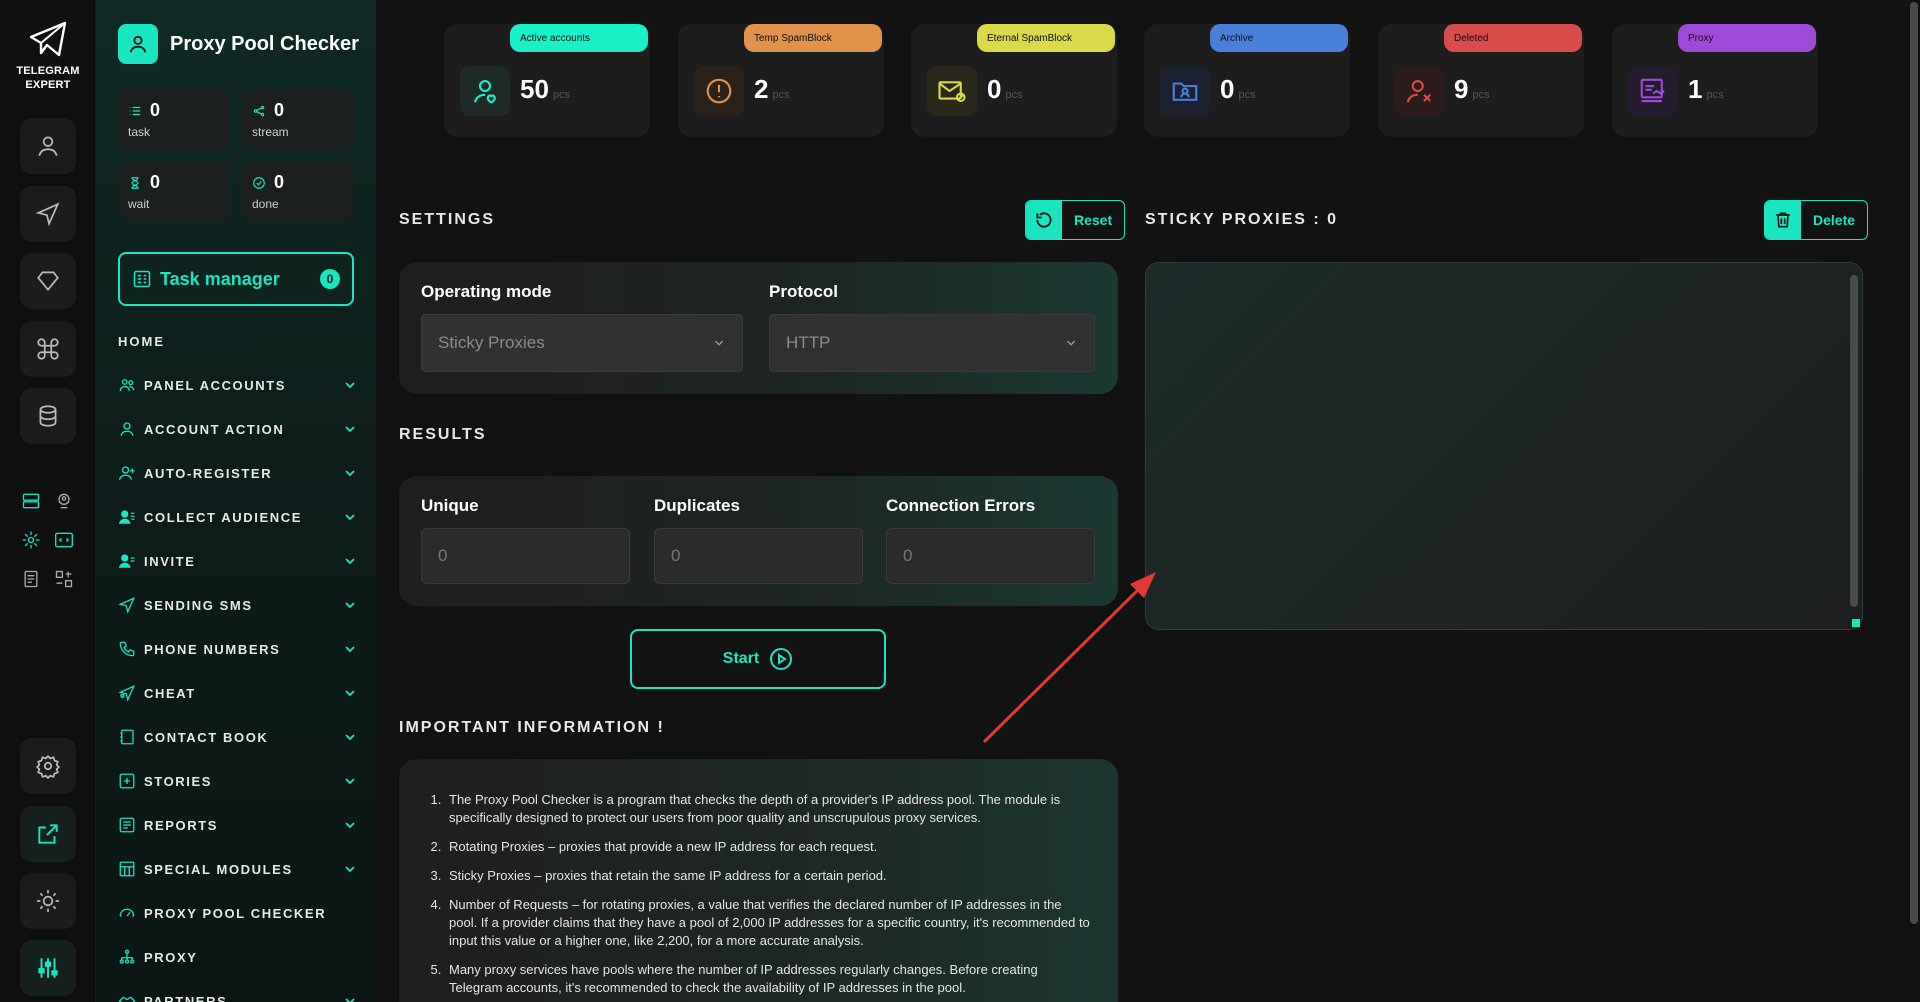 This screenshot has width=1920, height=1002. I want to click on page-scrollbar-thumb, so click(1914, 463).